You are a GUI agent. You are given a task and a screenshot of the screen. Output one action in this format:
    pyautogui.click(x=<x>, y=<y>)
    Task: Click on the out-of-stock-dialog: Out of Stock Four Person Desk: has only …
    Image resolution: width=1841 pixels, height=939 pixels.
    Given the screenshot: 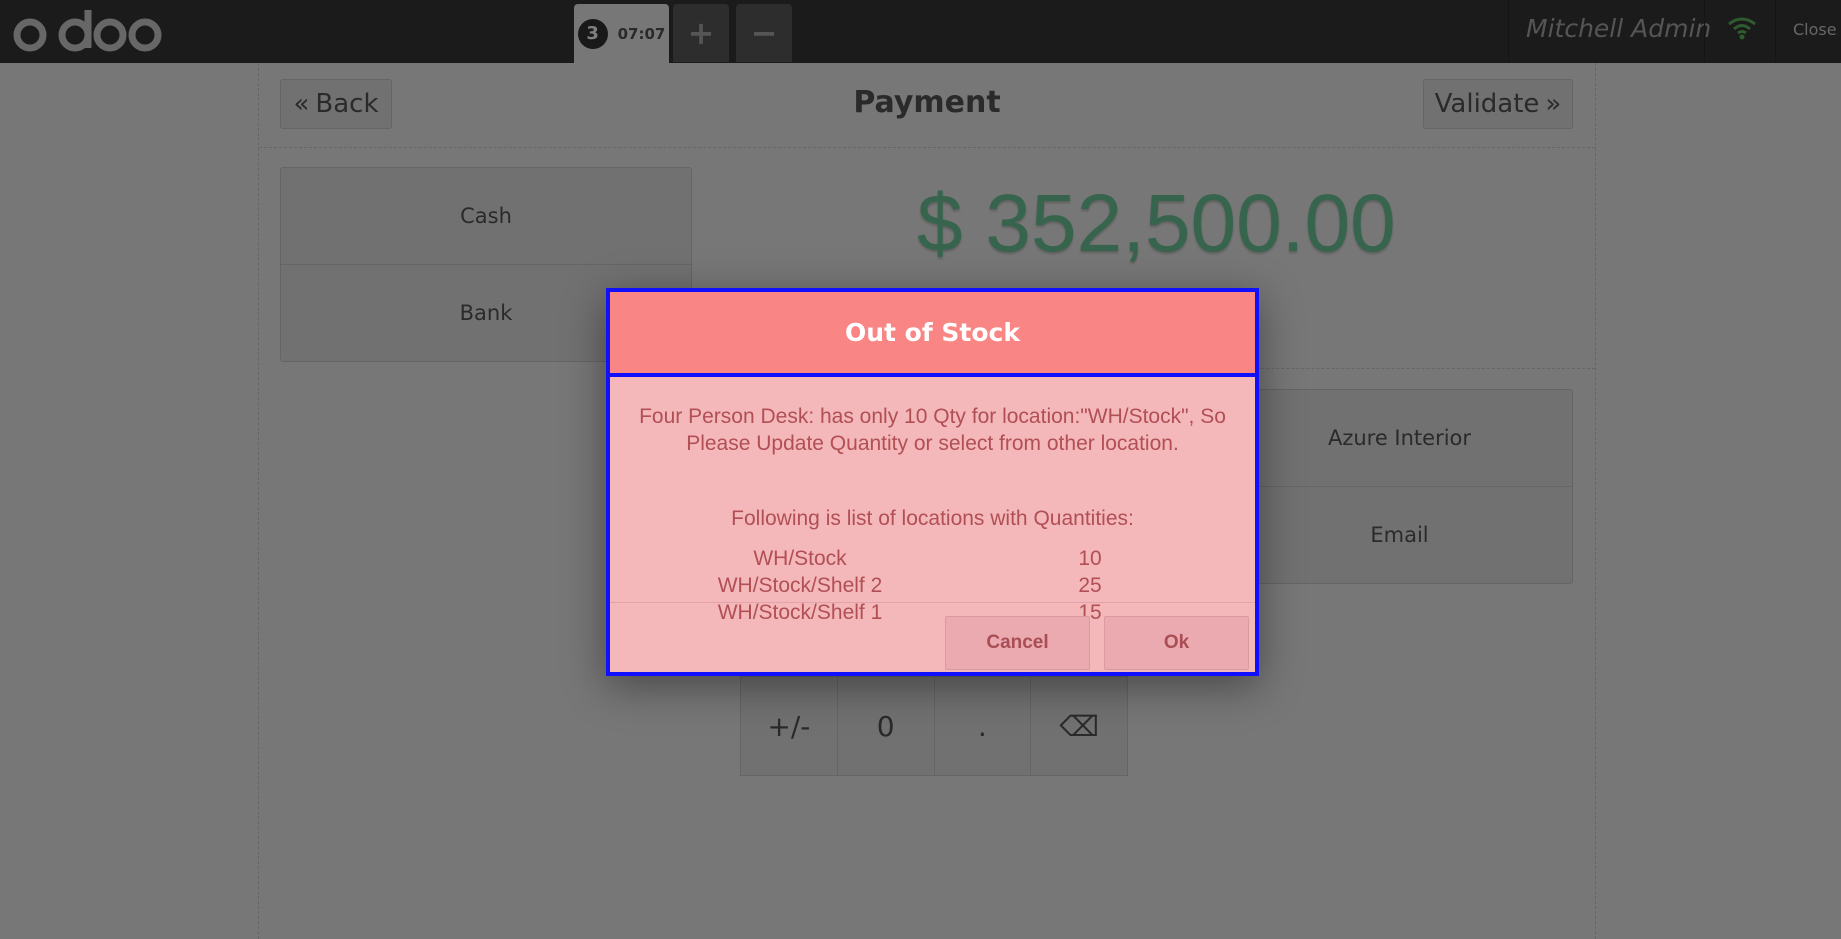 What is the action you would take?
    pyautogui.click(x=932, y=482)
    